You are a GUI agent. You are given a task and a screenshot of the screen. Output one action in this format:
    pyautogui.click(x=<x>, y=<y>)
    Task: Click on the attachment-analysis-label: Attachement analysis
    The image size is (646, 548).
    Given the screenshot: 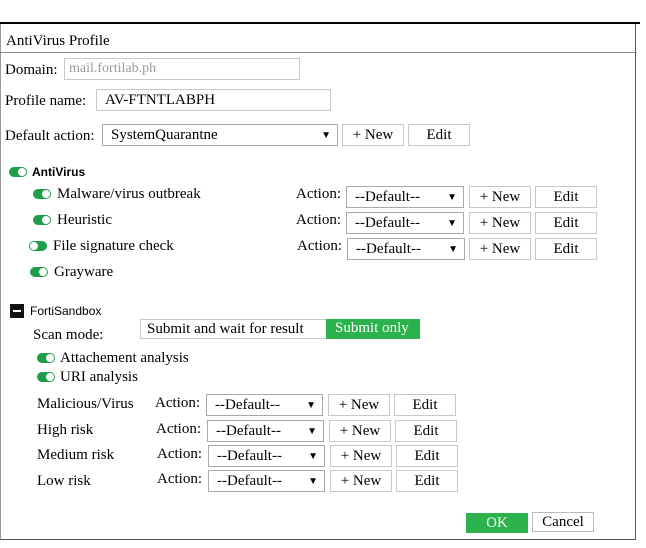 What is the action you would take?
    pyautogui.click(x=124, y=358)
    